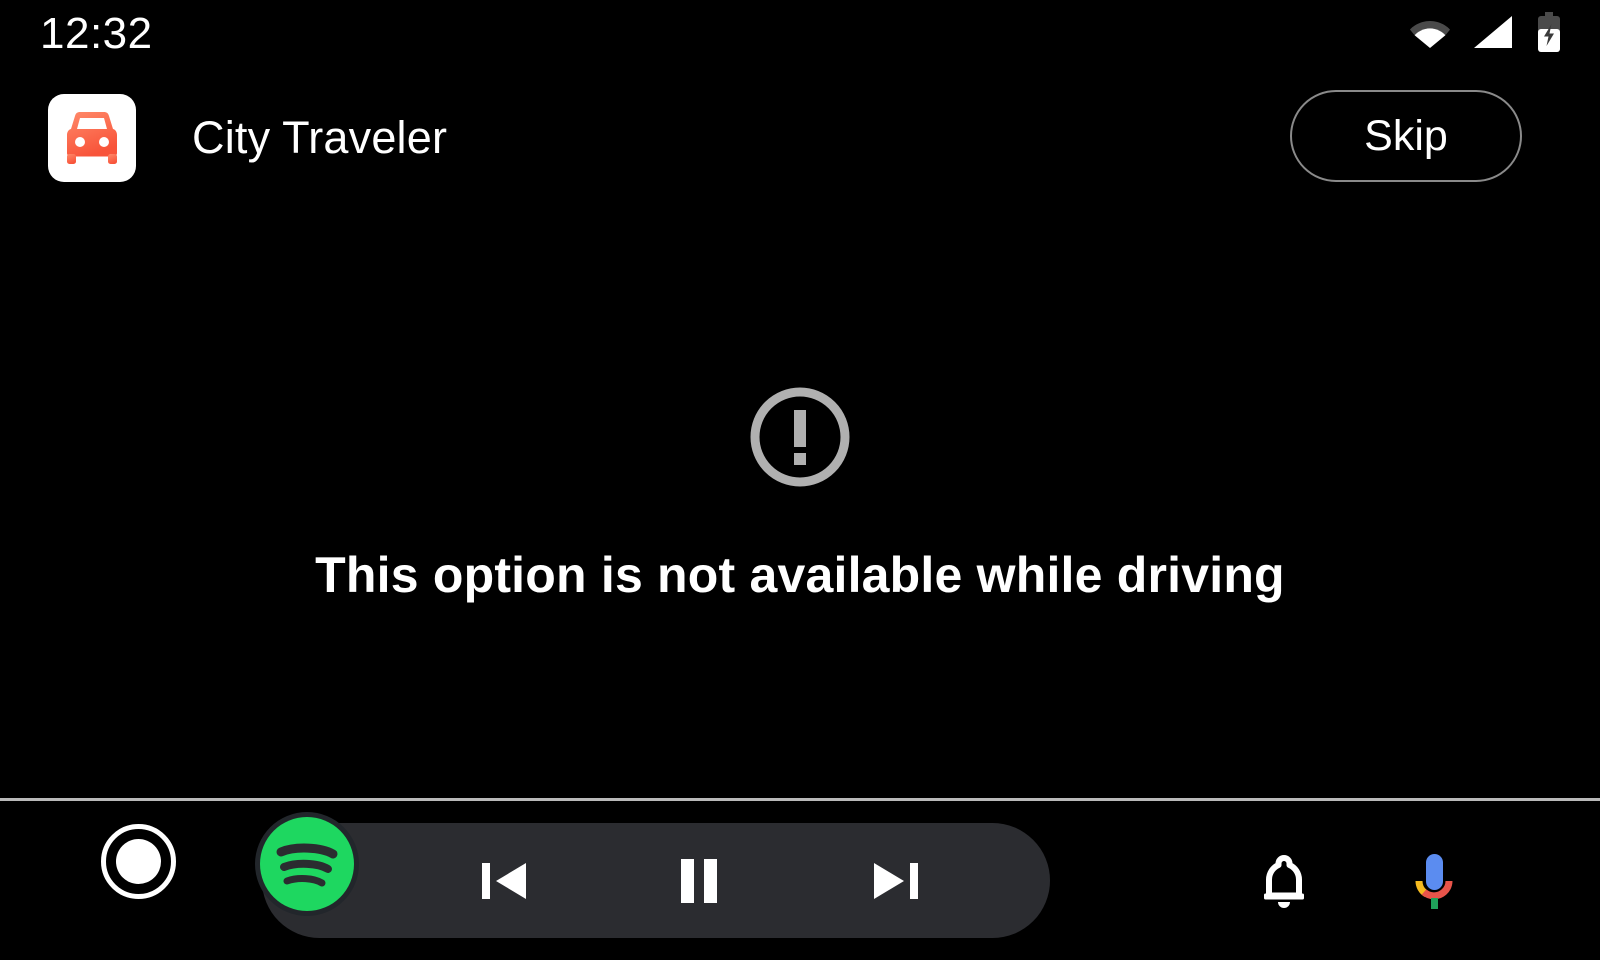 The width and height of the screenshot is (1600, 960). I want to click on status-clock: 12:32, so click(96, 33).